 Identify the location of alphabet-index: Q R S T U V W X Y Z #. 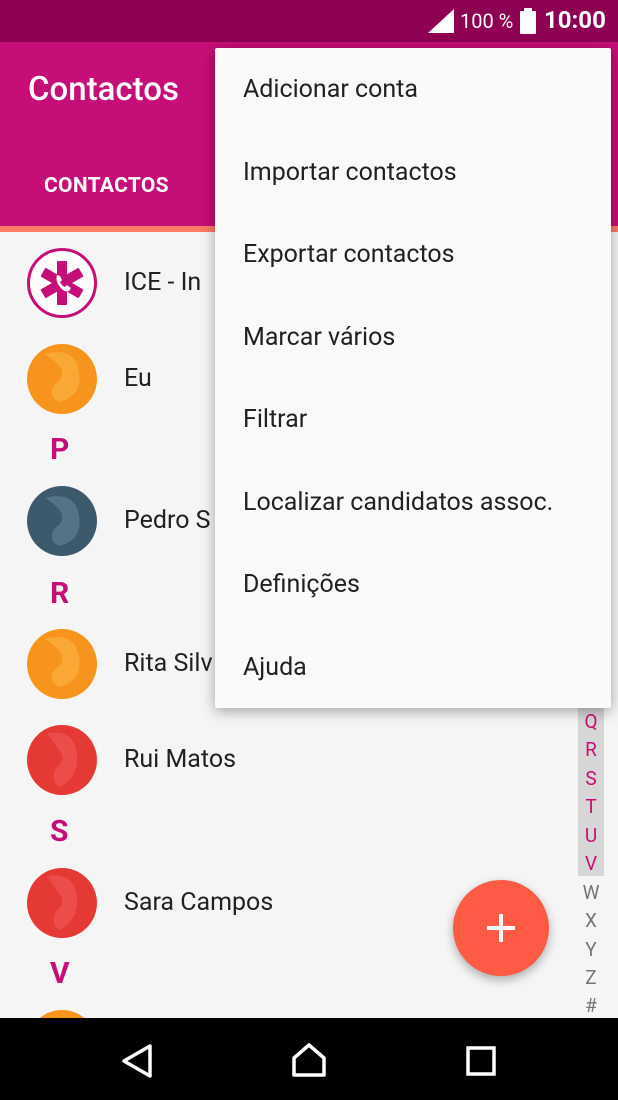
(591, 863).